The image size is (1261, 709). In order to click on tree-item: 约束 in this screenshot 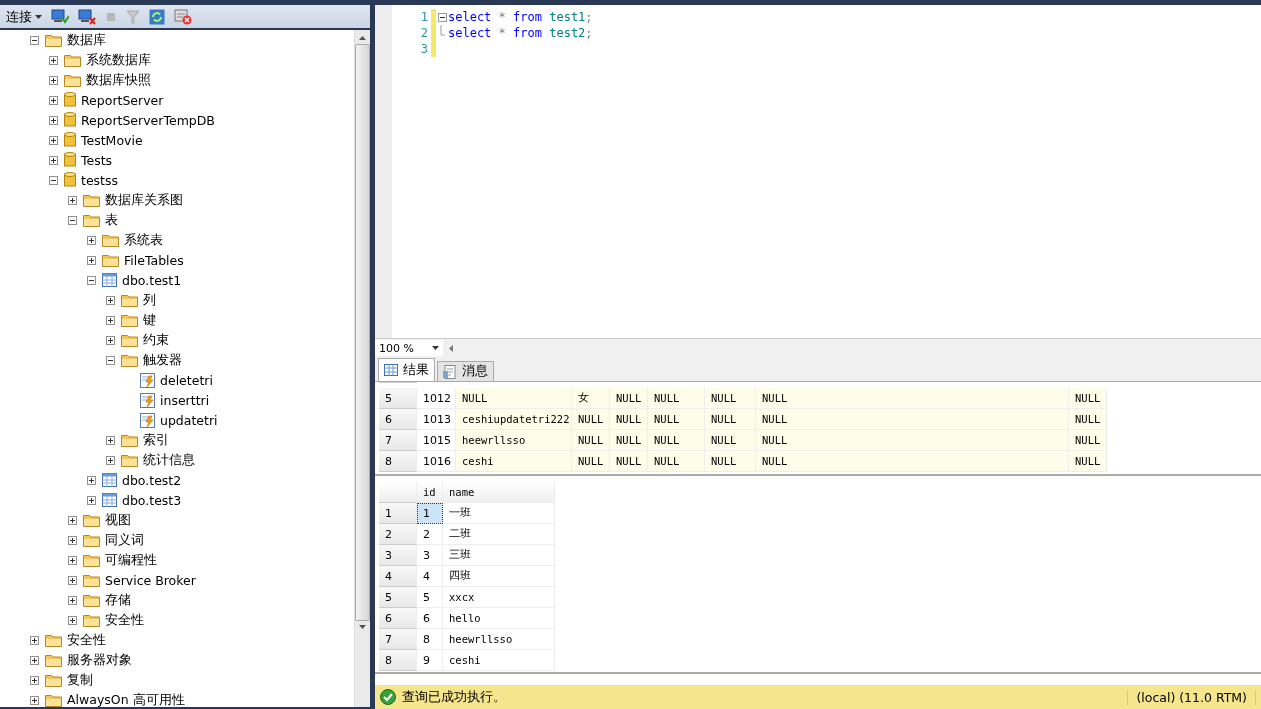, I will do `click(156, 340)`.